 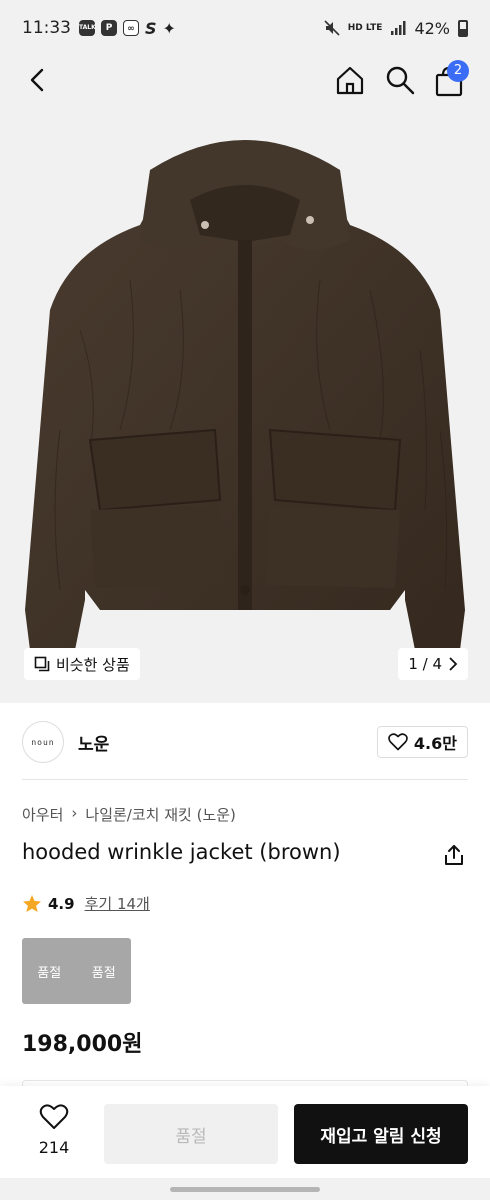 What do you see at coordinates (454, 855) in the screenshot?
I see `share-icon` at bounding box center [454, 855].